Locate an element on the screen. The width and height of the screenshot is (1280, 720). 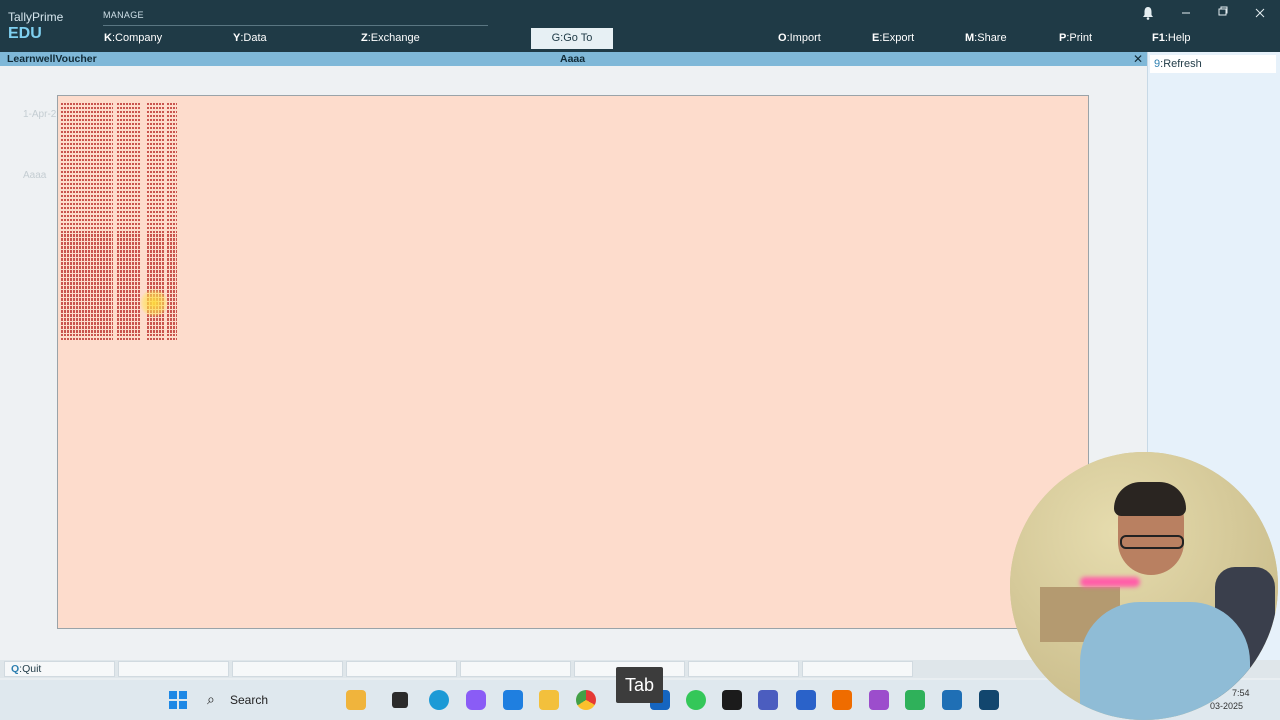
menu-share: M:Share is located at coordinates (986, 38).